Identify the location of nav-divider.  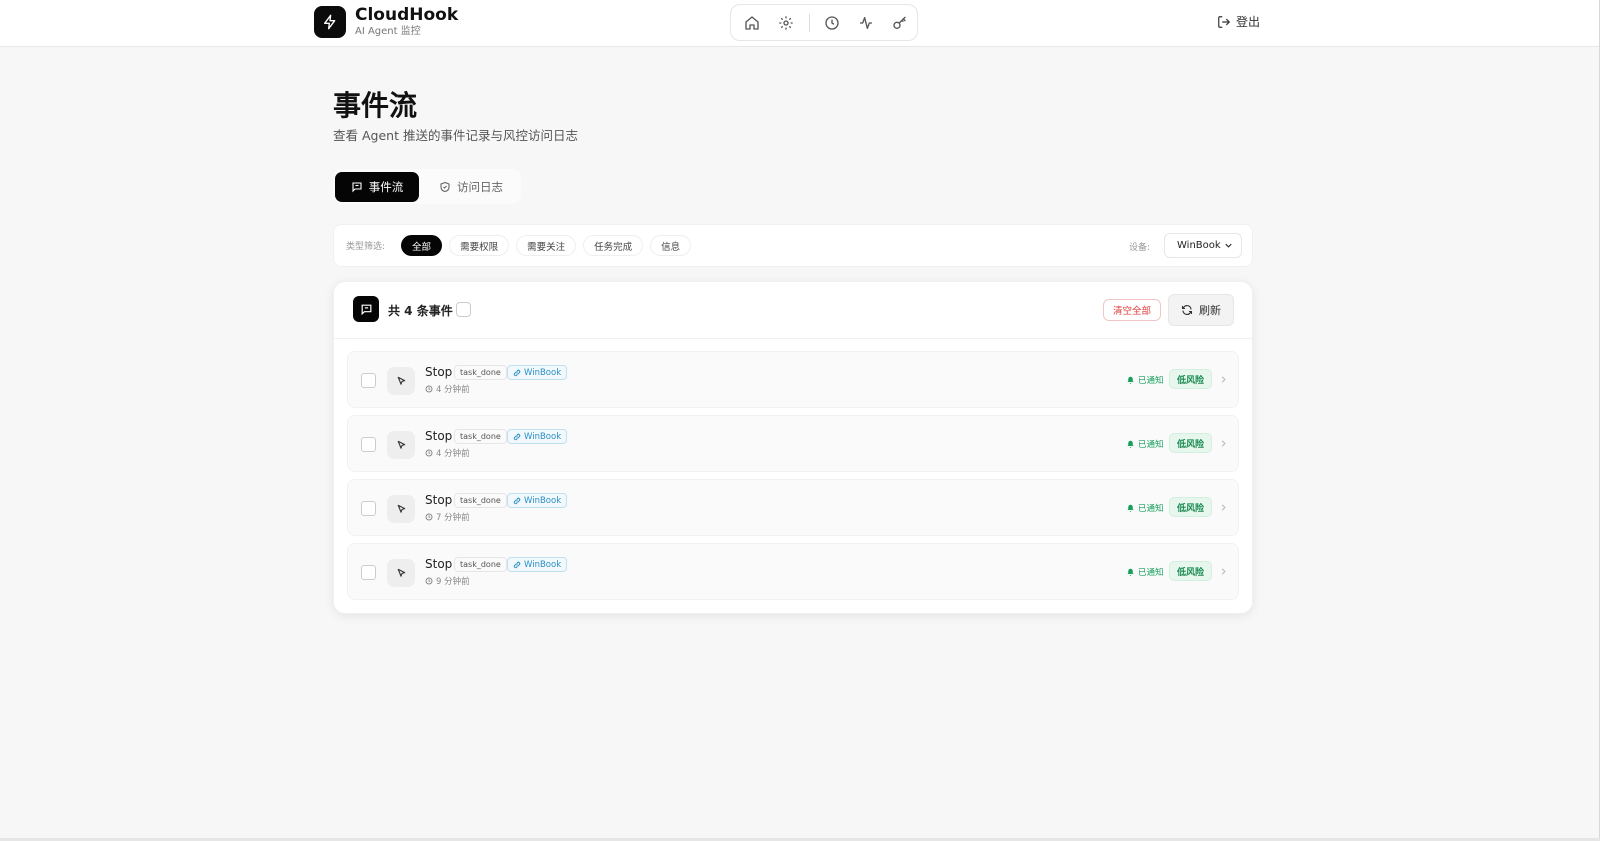
(809, 22).